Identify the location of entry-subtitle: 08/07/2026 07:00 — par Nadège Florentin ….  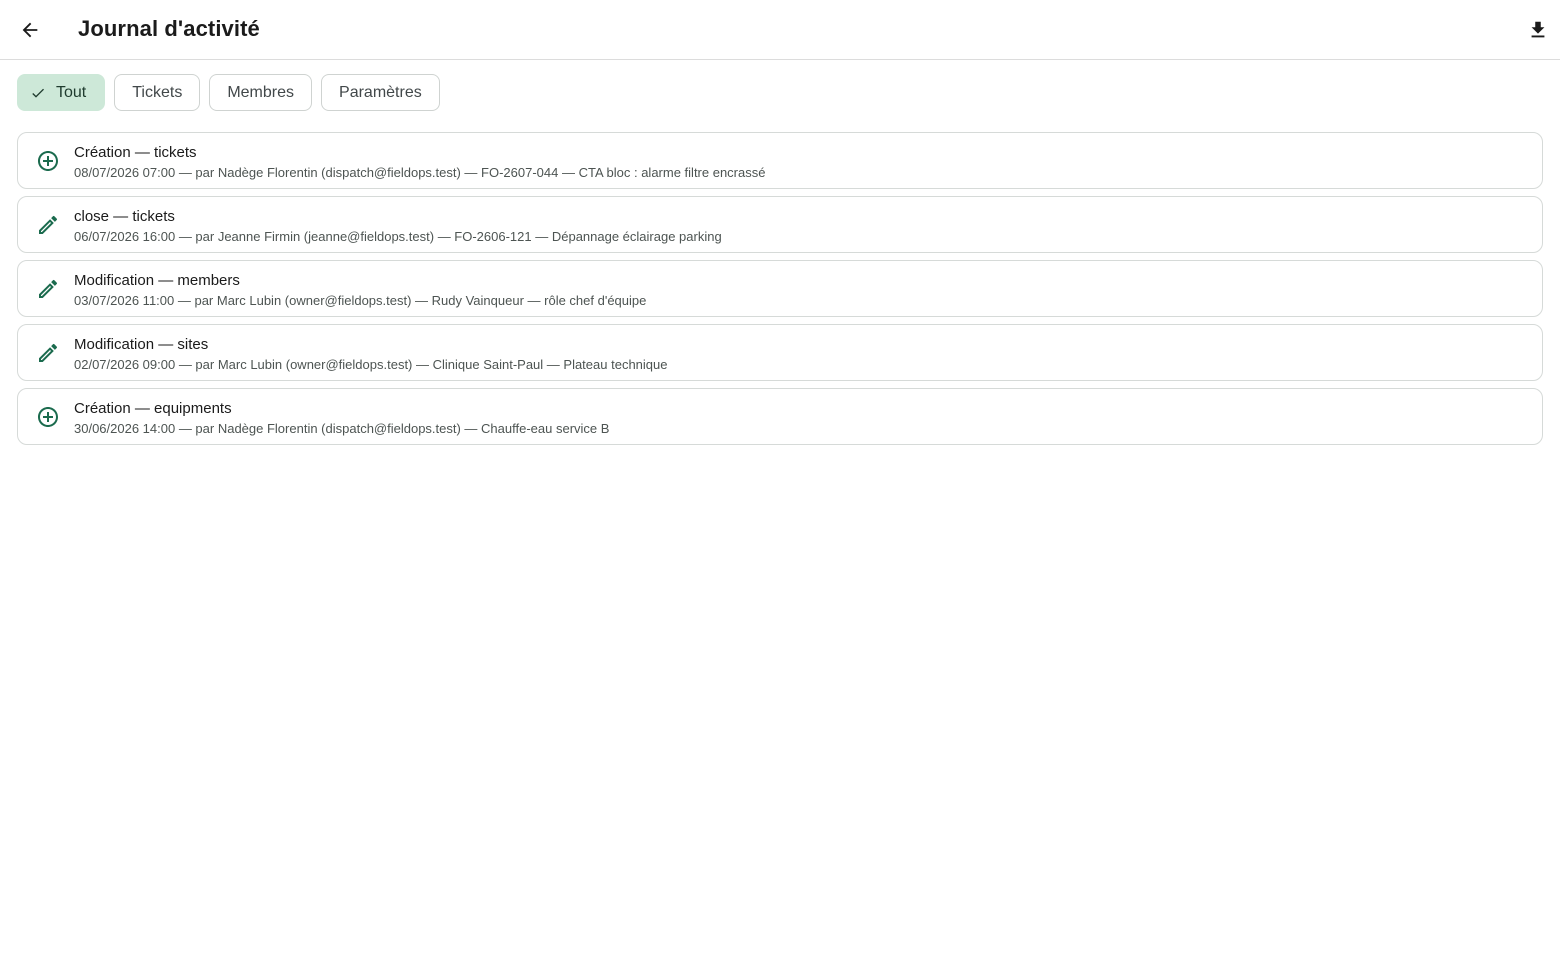
(420, 172).